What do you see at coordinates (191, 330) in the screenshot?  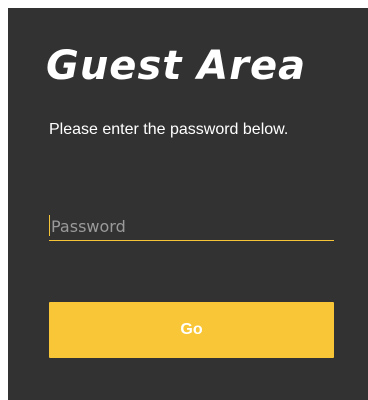 I see `go-button: Go` at bounding box center [191, 330].